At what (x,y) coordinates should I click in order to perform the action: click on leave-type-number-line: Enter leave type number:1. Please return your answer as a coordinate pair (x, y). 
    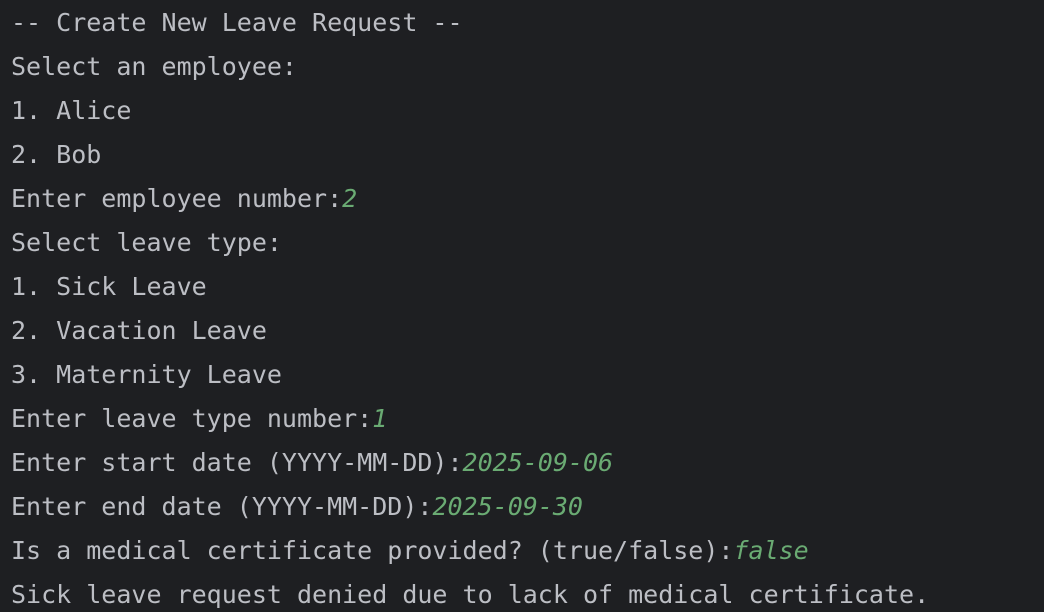
    Looking at the image, I should click on (527, 419).